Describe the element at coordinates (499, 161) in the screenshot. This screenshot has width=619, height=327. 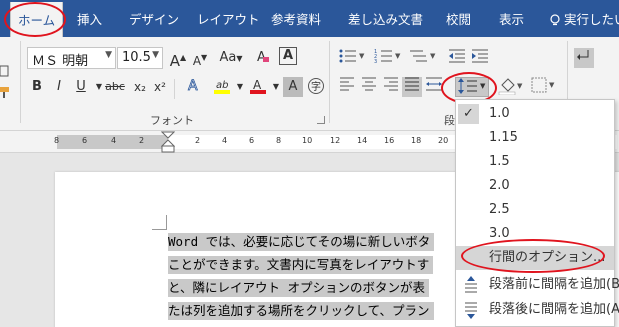
I see `menu-item-label: 1.5` at that location.